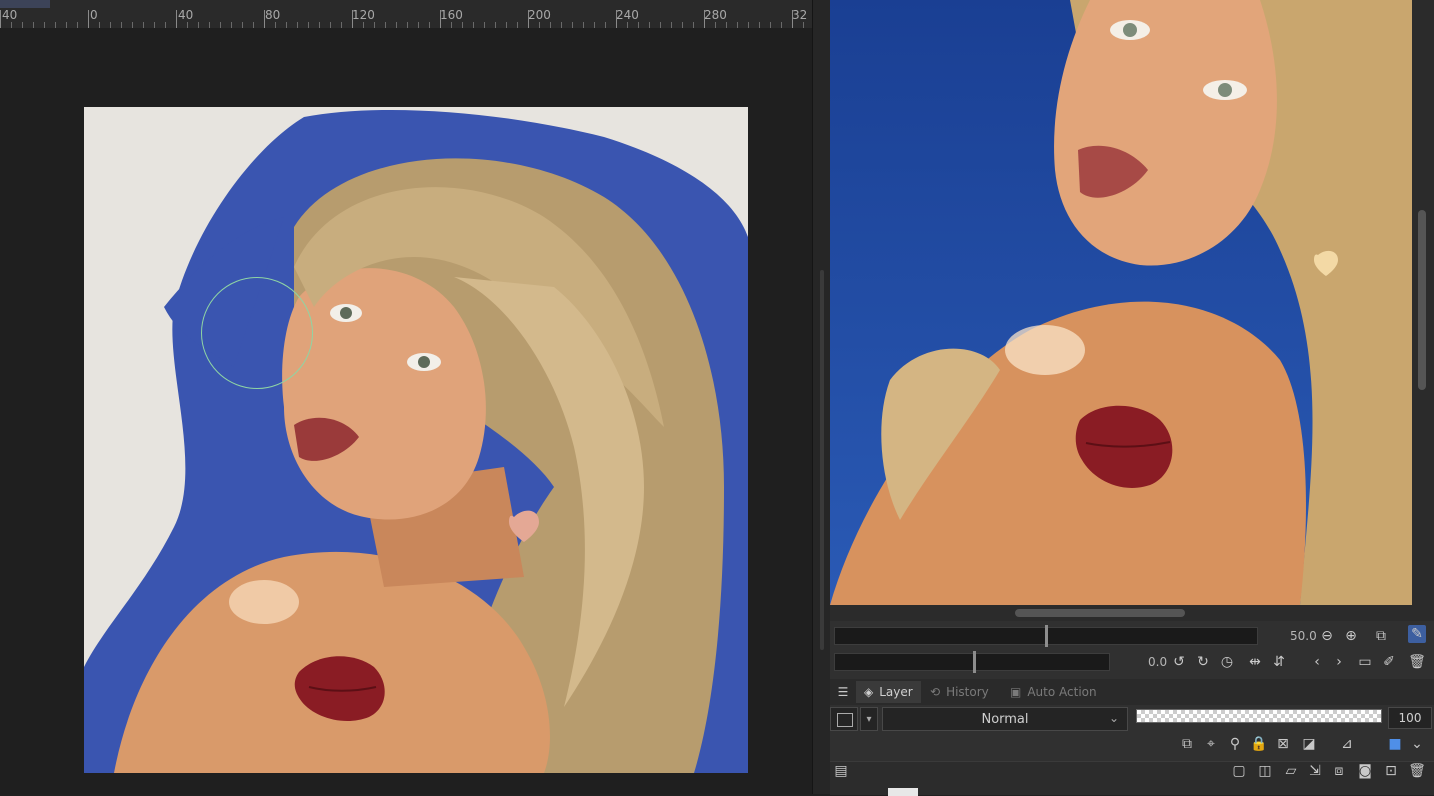  I want to click on layer-mask-icon: ◙, so click(1365, 771).